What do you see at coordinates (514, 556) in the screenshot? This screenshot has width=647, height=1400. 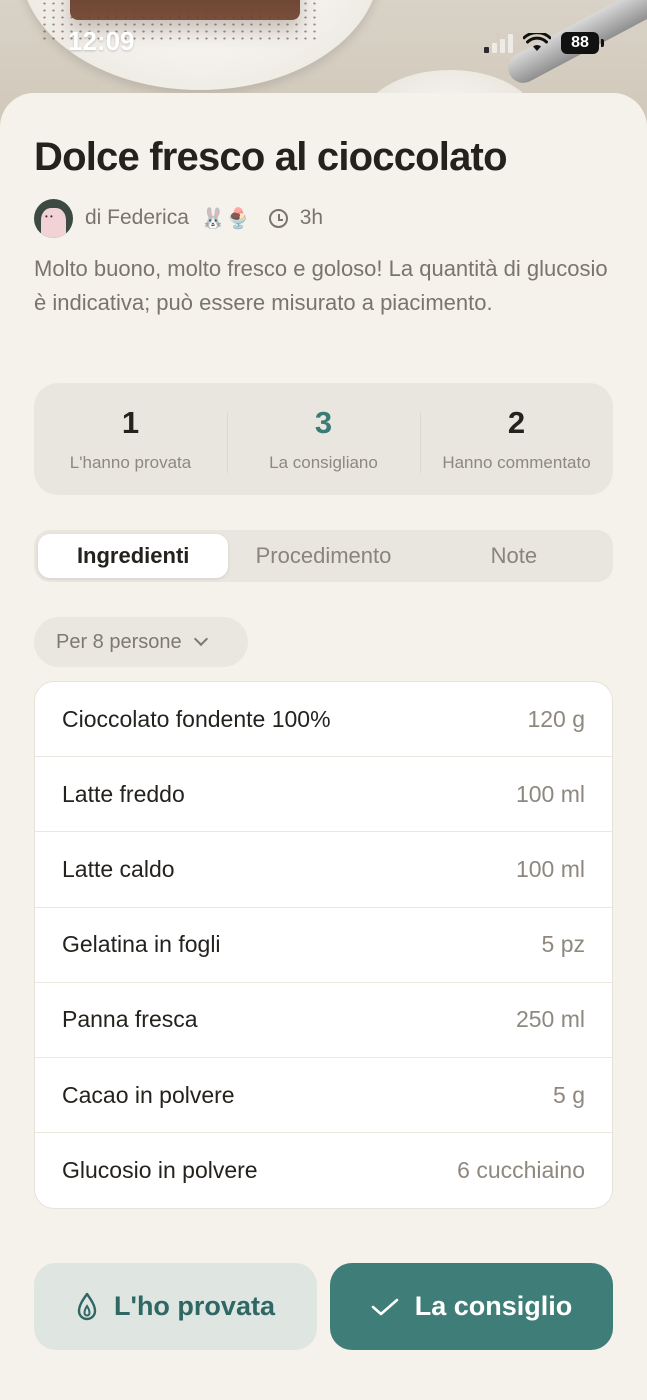 I see `tab-note: Note` at bounding box center [514, 556].